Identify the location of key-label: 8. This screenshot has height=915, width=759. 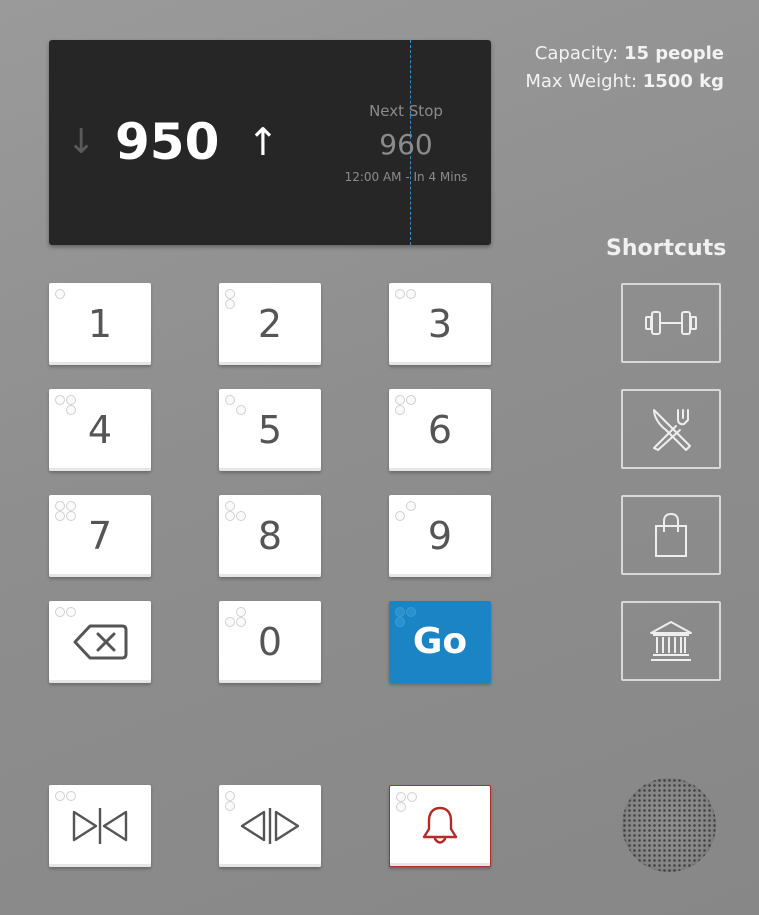
(270, 536).